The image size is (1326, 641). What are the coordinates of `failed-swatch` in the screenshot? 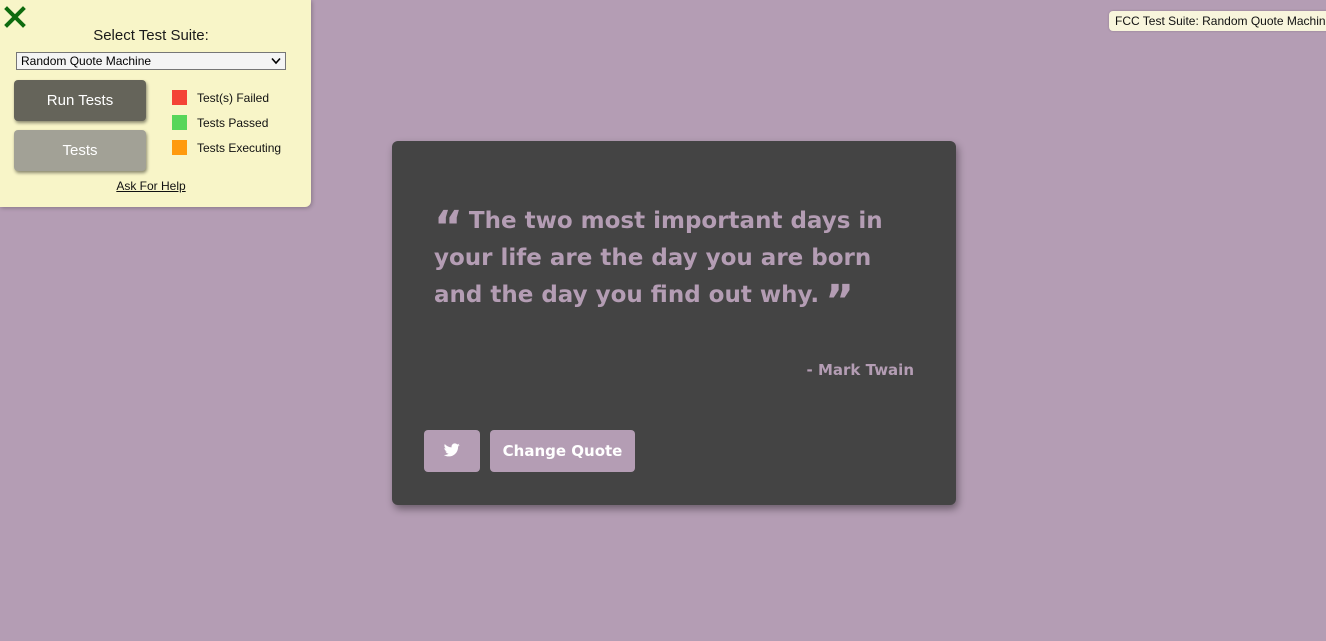 It's located at (179, 97).